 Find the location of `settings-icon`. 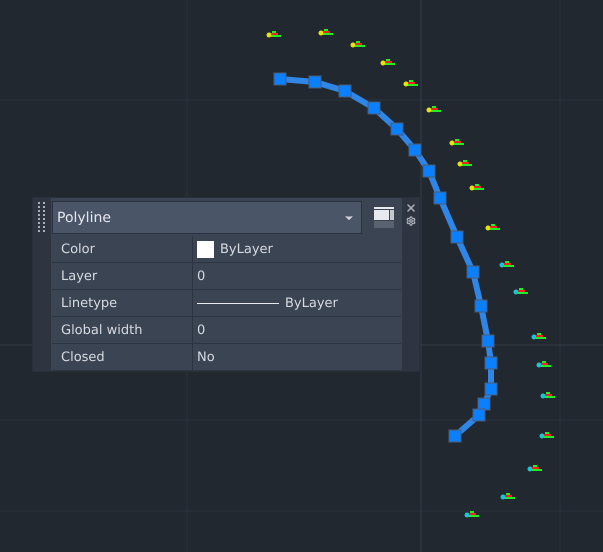

settings-icon is located at coordinates (411, 221).